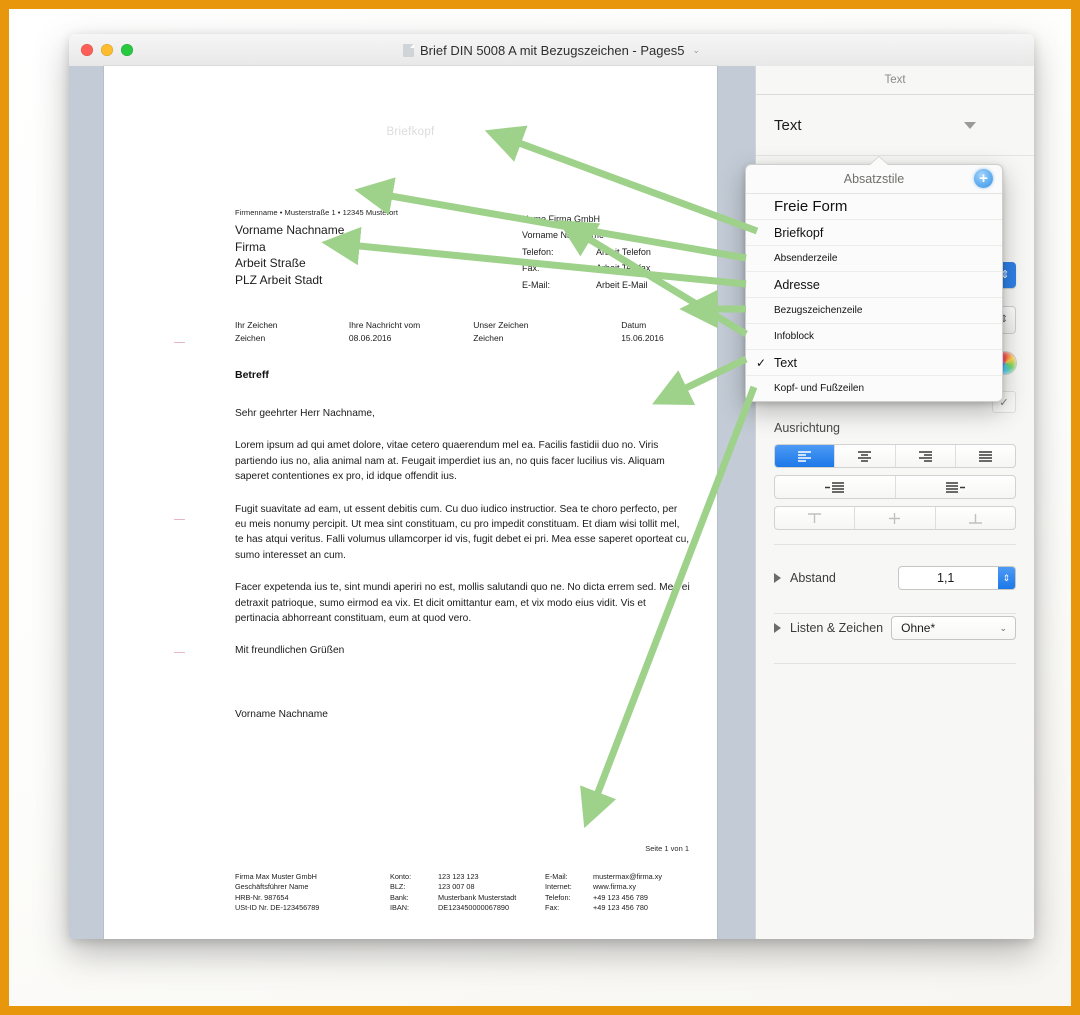 This screenshot has height=1015, width=1080. I want to click on footer-value: DE123450000067890, so click(474, 908).